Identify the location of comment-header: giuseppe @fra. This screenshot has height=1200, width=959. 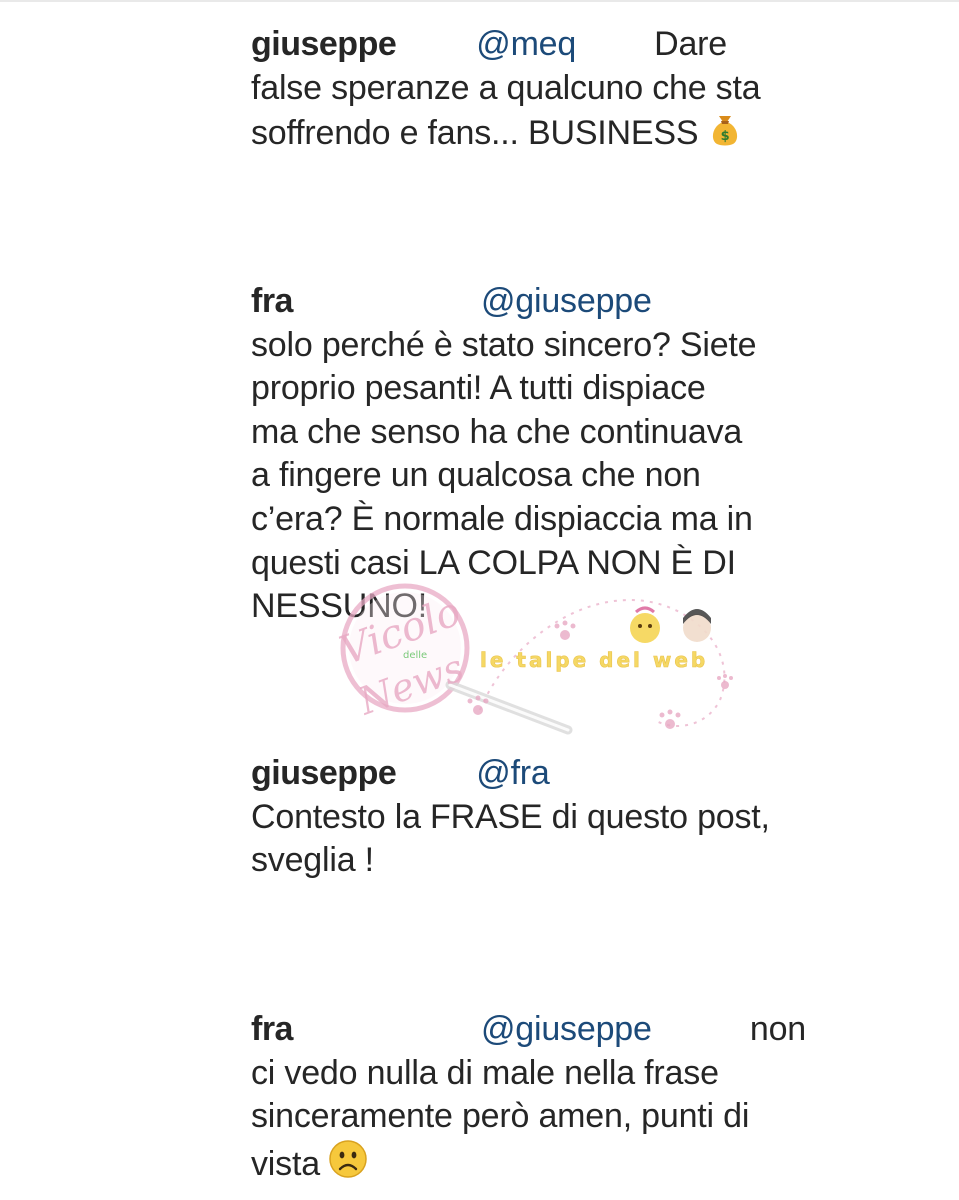
(533, 774).